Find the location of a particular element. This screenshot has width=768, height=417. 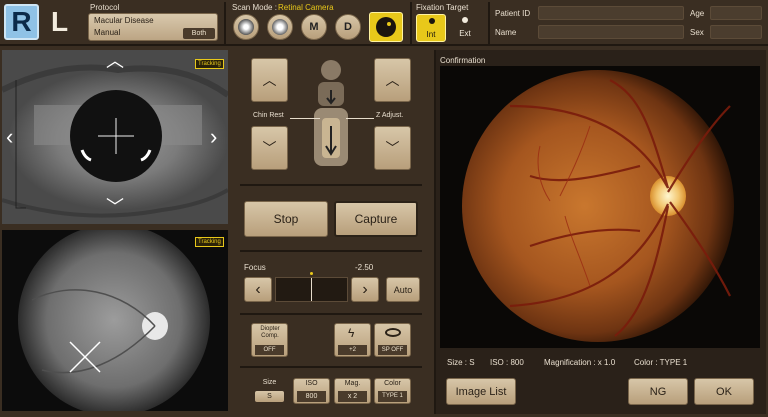

tracking-badge-top: Tracking is located at coordinates (209, 64).